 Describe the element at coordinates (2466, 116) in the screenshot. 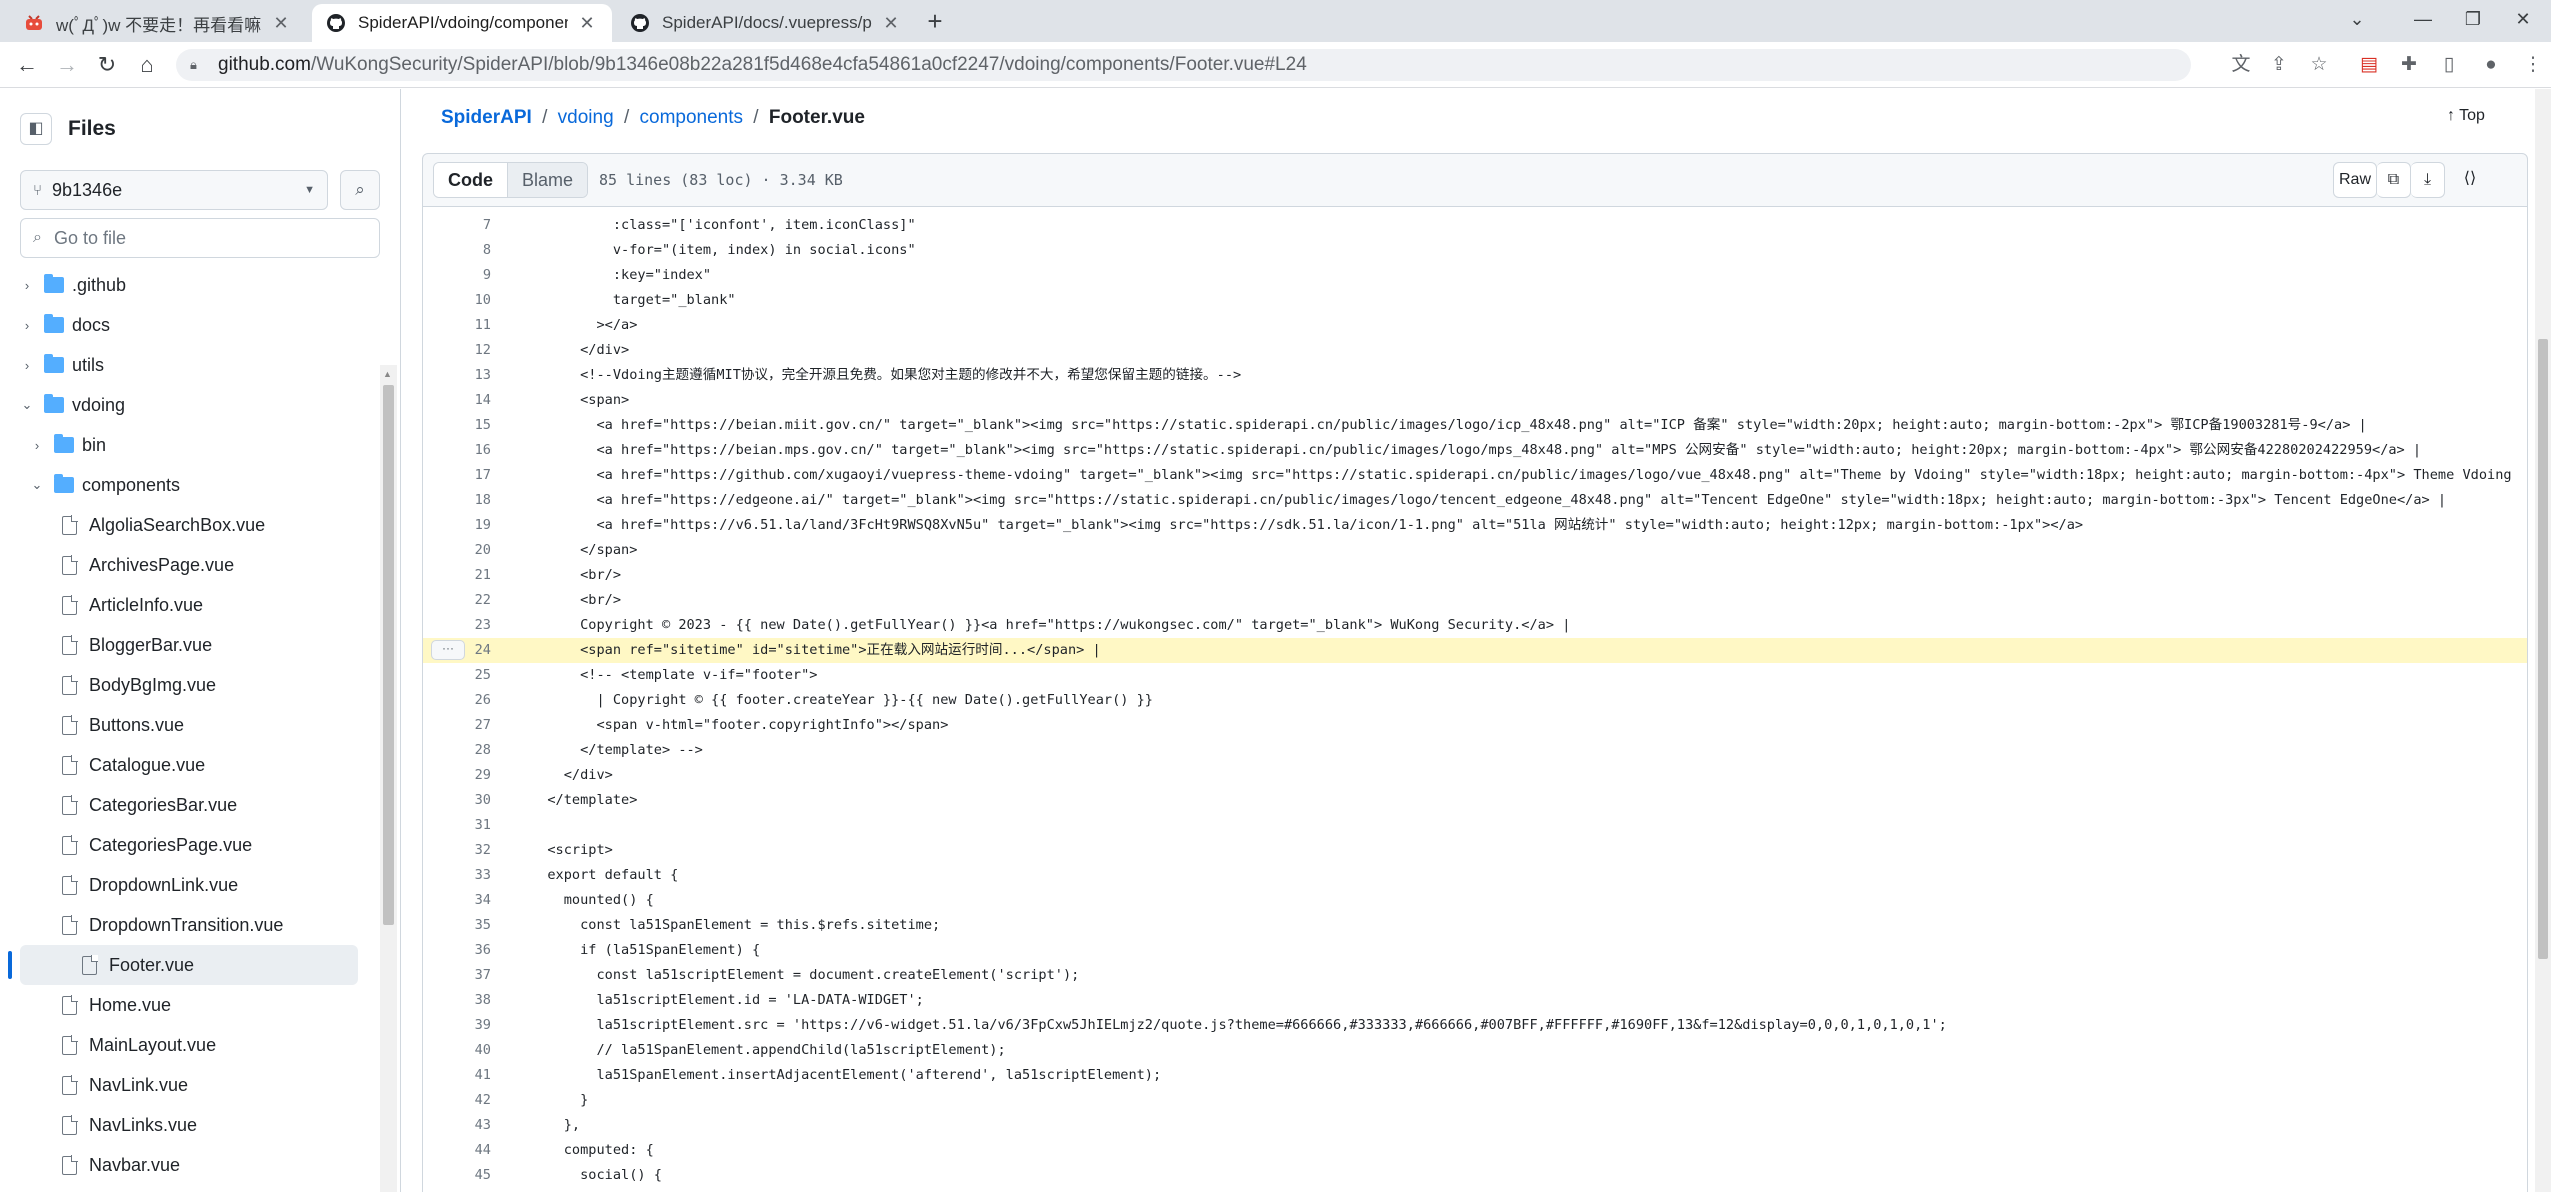

I see `top-button: ↑ Top` at that location.